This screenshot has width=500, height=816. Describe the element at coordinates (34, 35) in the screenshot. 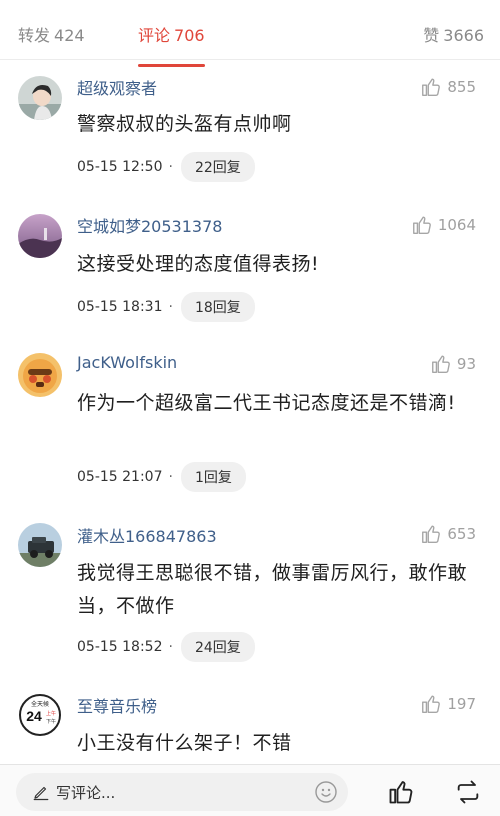

I see `tab-repost-label: 转发` at that location.